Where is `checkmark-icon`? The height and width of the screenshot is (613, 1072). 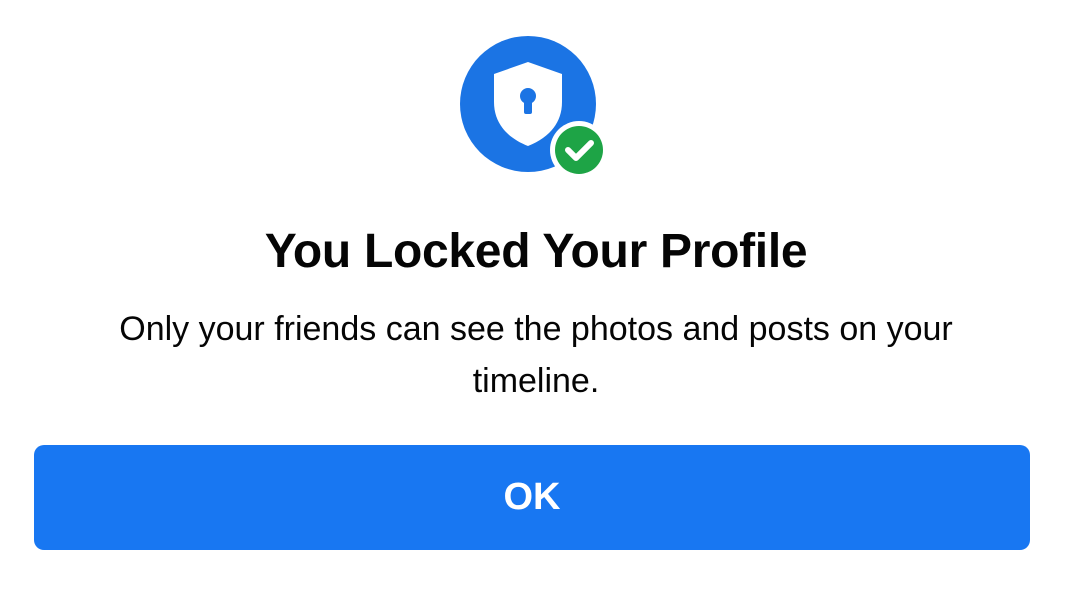 checkmark-icon is located at coordinates (579, 150).